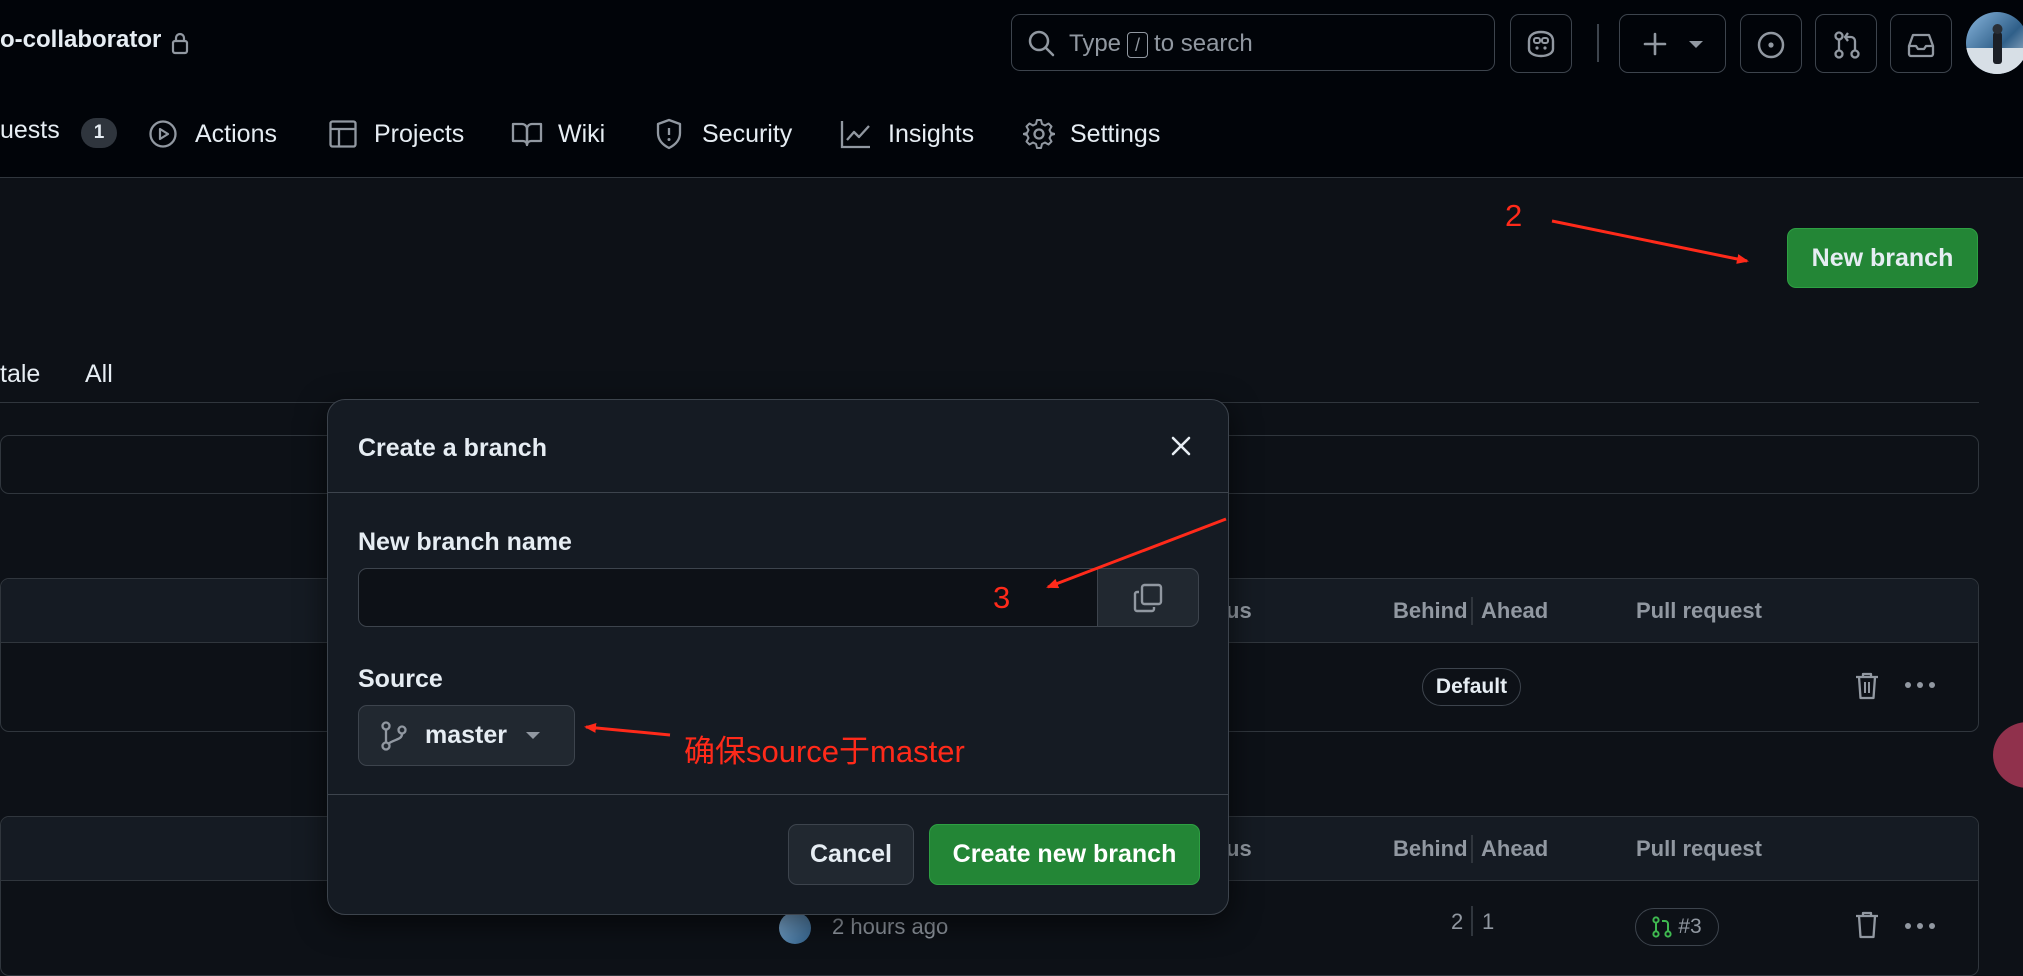 The image size is (2023, 976). What do you see at coordinates (1994, 43) in the screenshot?
I see `user-avatar` at bounding box center [1994, 43].